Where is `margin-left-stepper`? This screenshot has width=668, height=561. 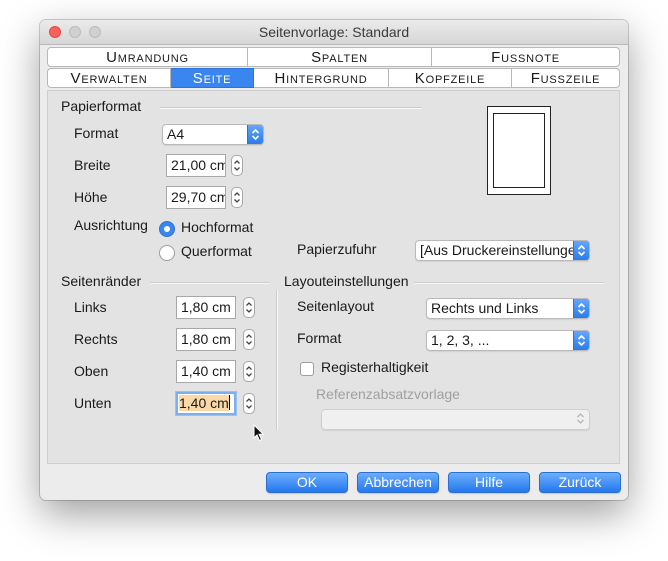 margin-left-stepper is located at coordinates (249, 307).